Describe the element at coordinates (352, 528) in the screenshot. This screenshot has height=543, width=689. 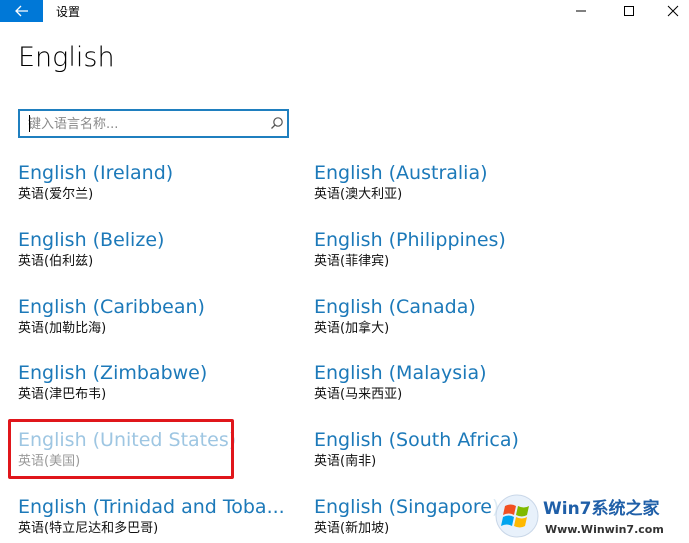
I see `language-local-name: 英语(新加坡)` at that location.